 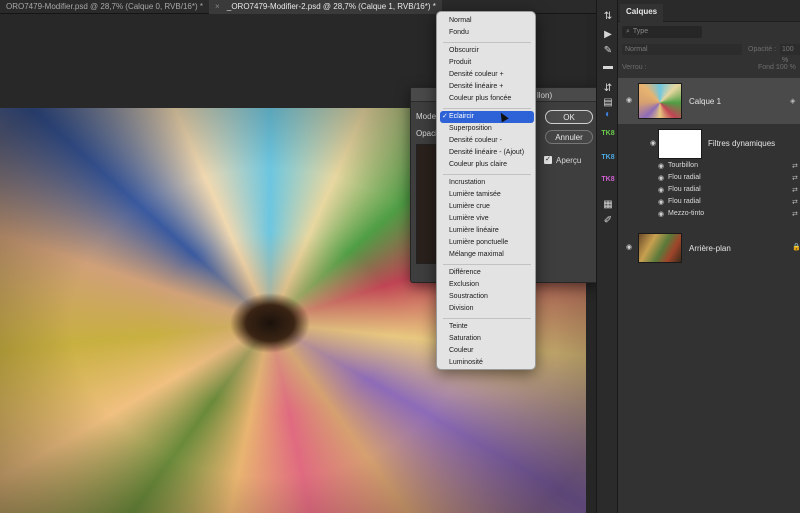 What do you see at coordinates (487, 309) in the screenshot?
I see `menu-item-division: Division` at bounding box center [487, 309].